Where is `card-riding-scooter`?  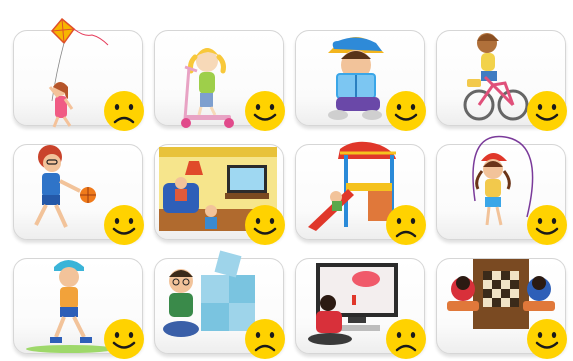
card-riding-scooter is located at coordinates (219, 80).